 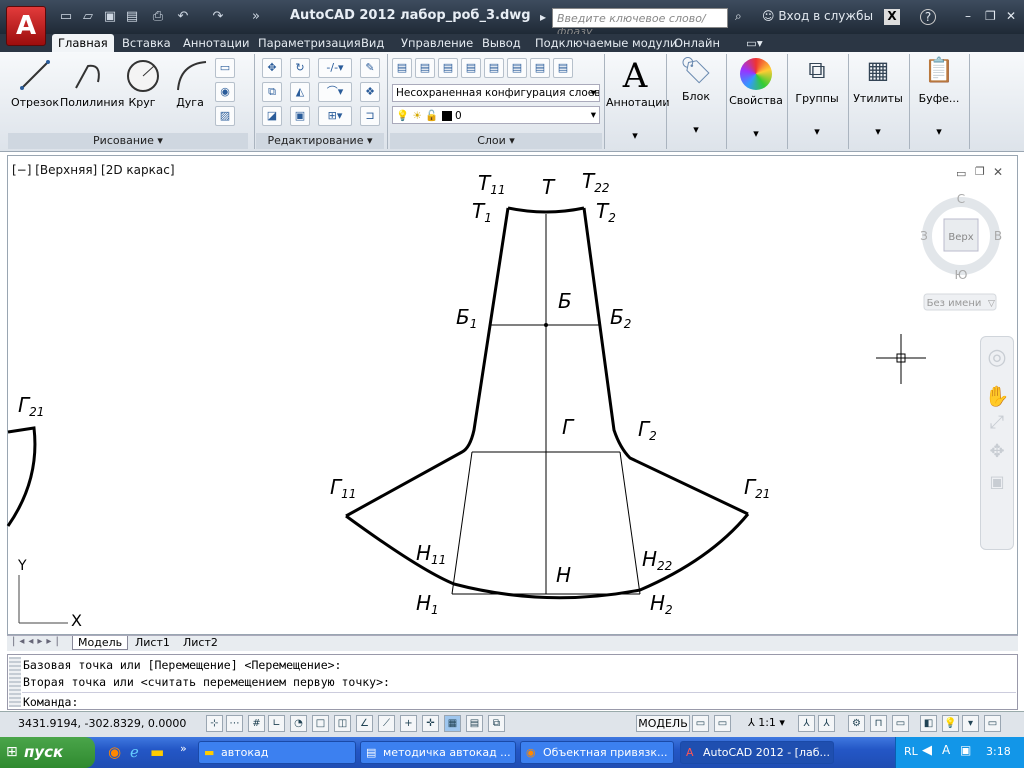 What do you see at coordinates (277, 752) in the screenshot?
I see `task-folder: ▬ автокад` at bounding box center [277, 752].